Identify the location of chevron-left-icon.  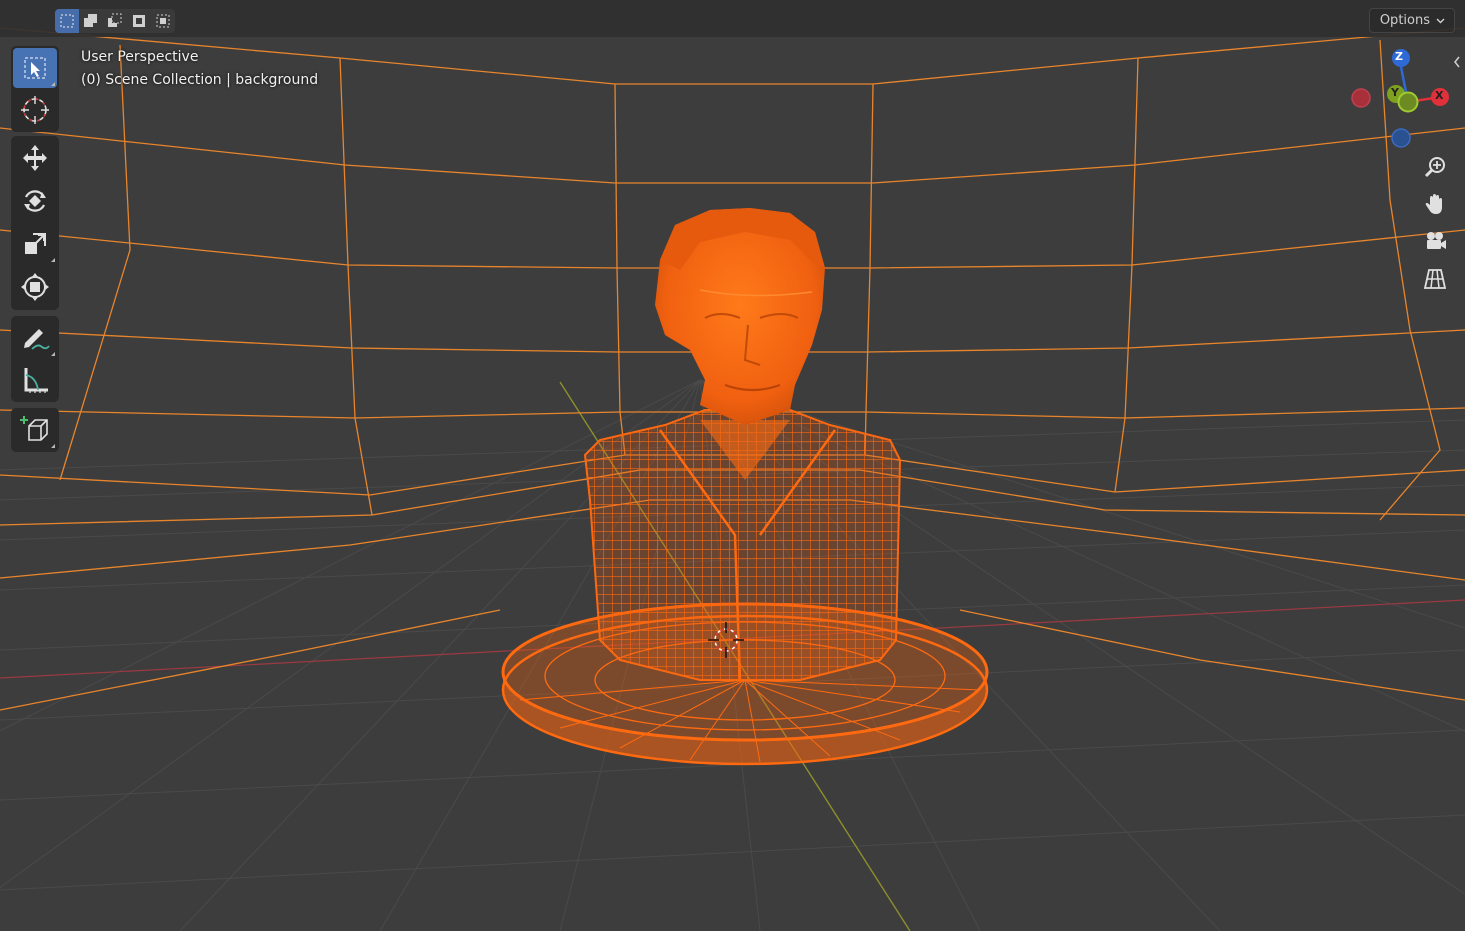
(1457, 62).